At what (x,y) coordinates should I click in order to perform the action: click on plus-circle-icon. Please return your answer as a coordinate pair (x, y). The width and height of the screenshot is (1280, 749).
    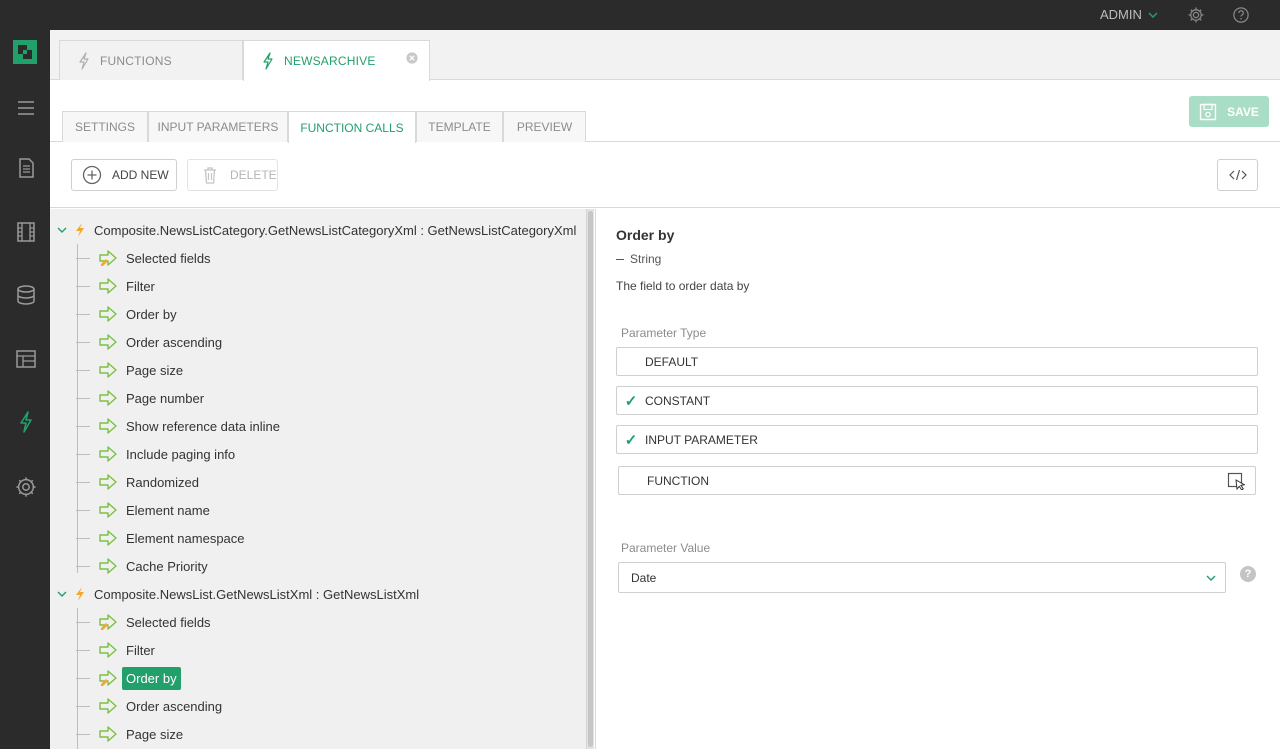
    Looking at the image, I should click on (92, 175).